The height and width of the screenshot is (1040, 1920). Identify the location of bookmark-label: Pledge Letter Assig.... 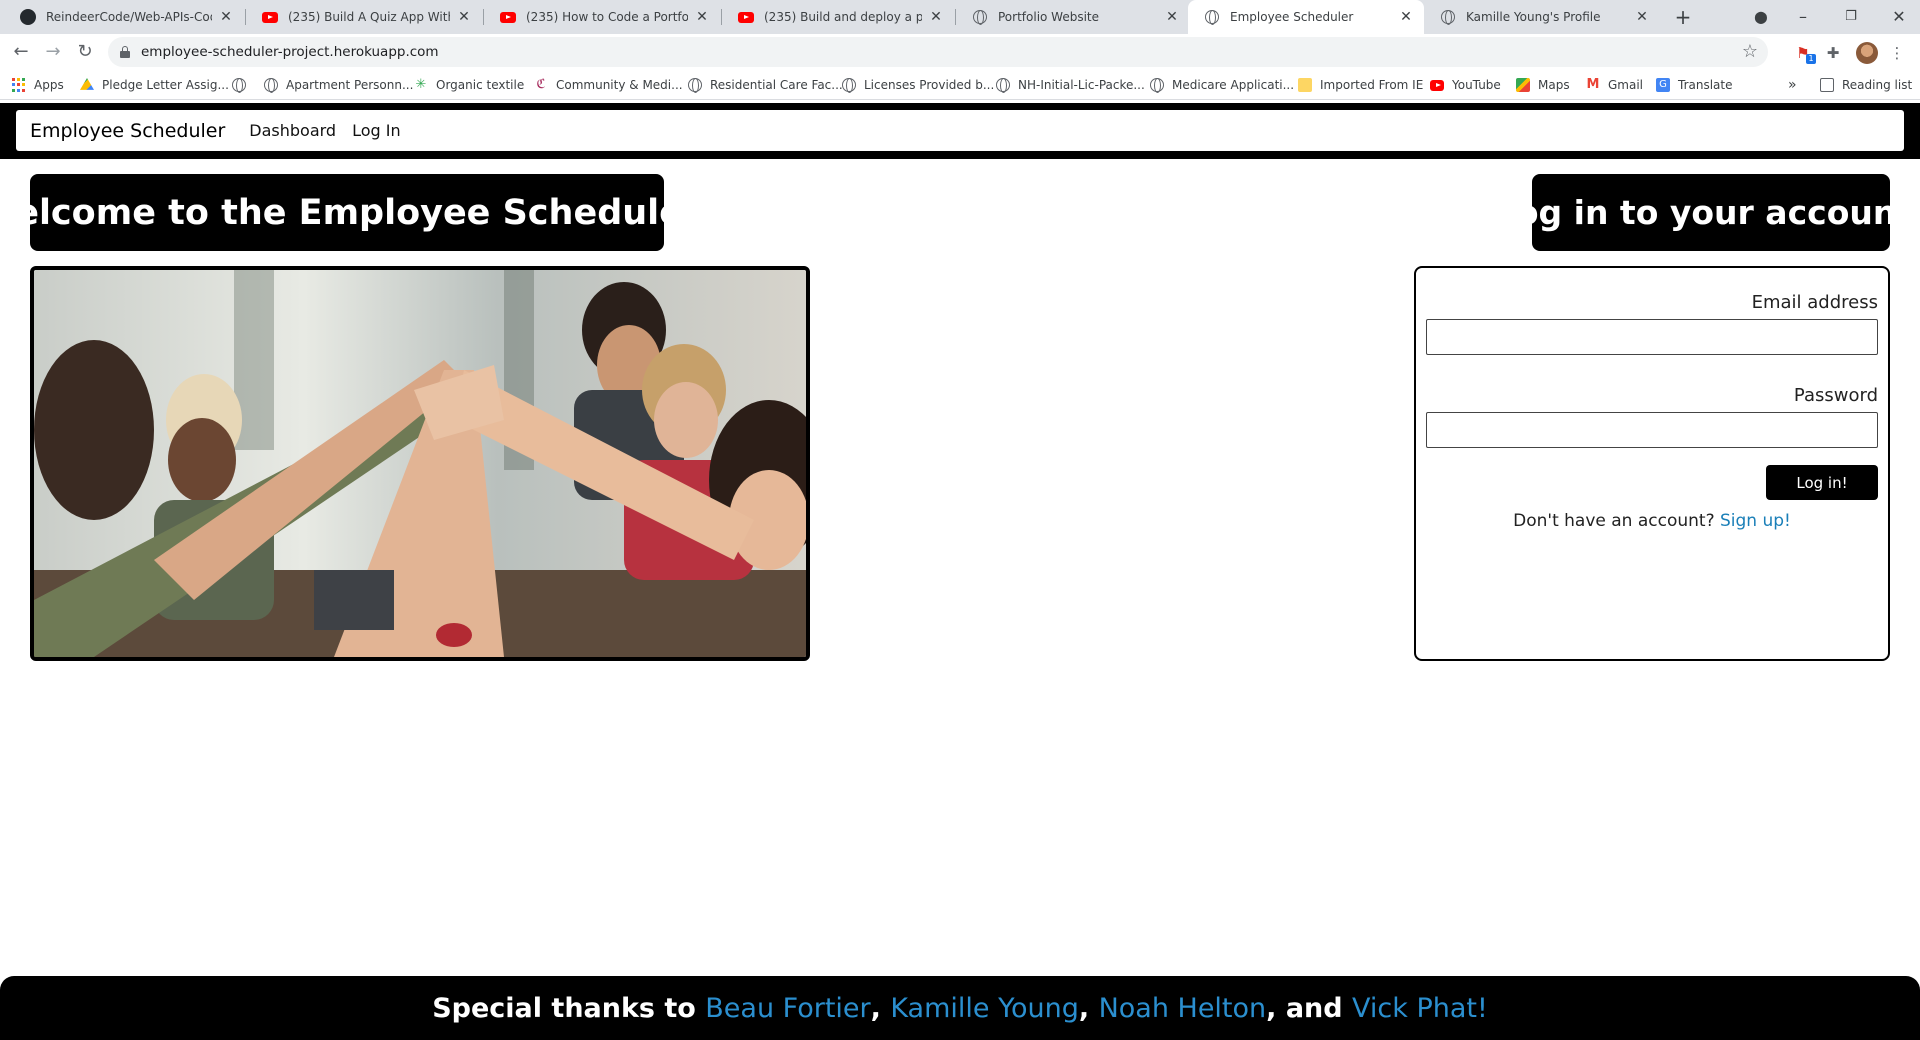
(165, 85).